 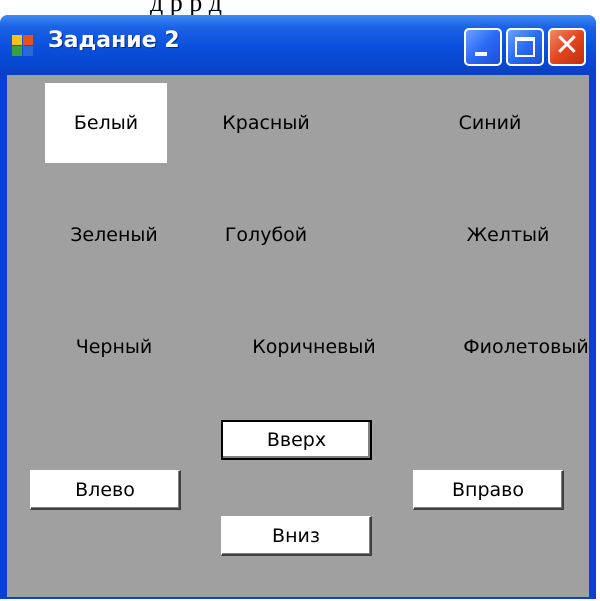 I want to click on down-button: Вниз, so click(x=296, y=536).